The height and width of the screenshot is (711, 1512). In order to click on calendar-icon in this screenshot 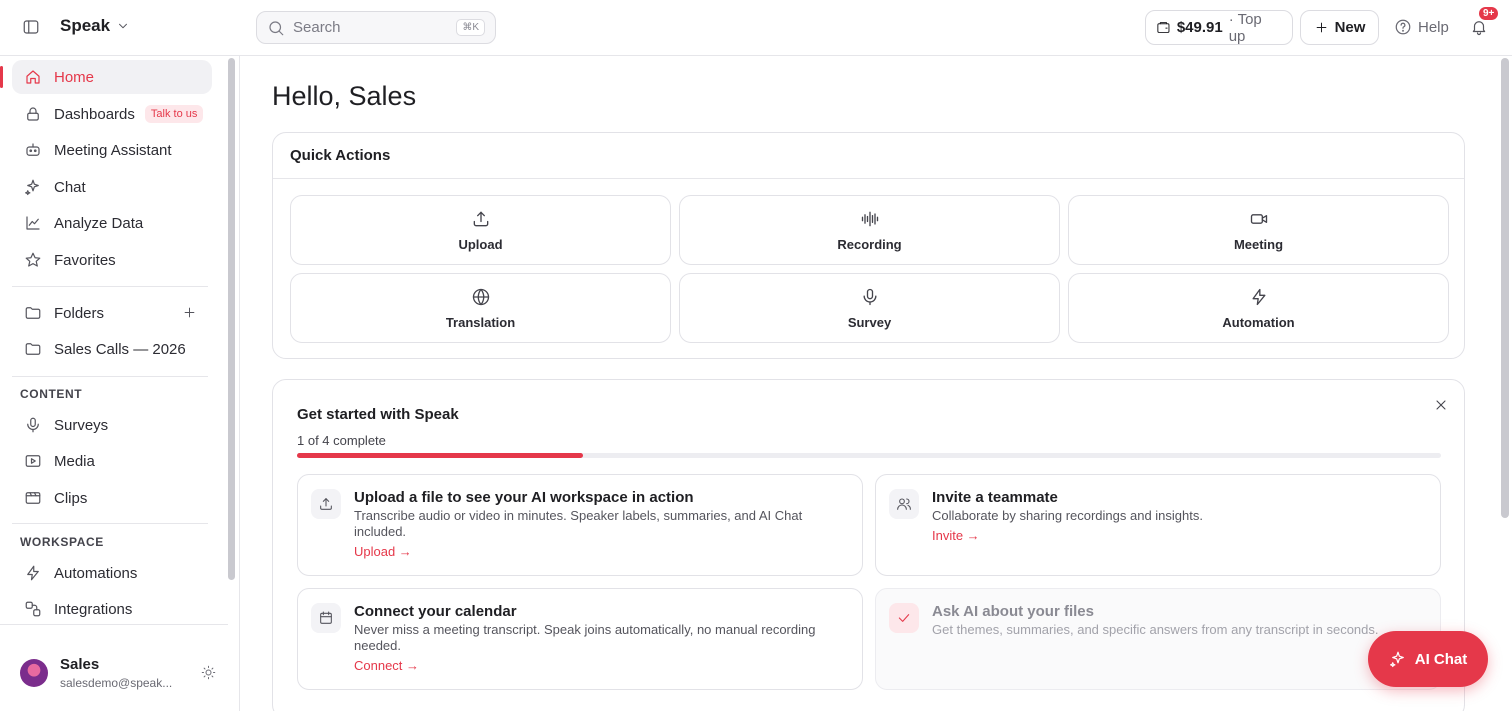, I will do `click(326, 618)`.